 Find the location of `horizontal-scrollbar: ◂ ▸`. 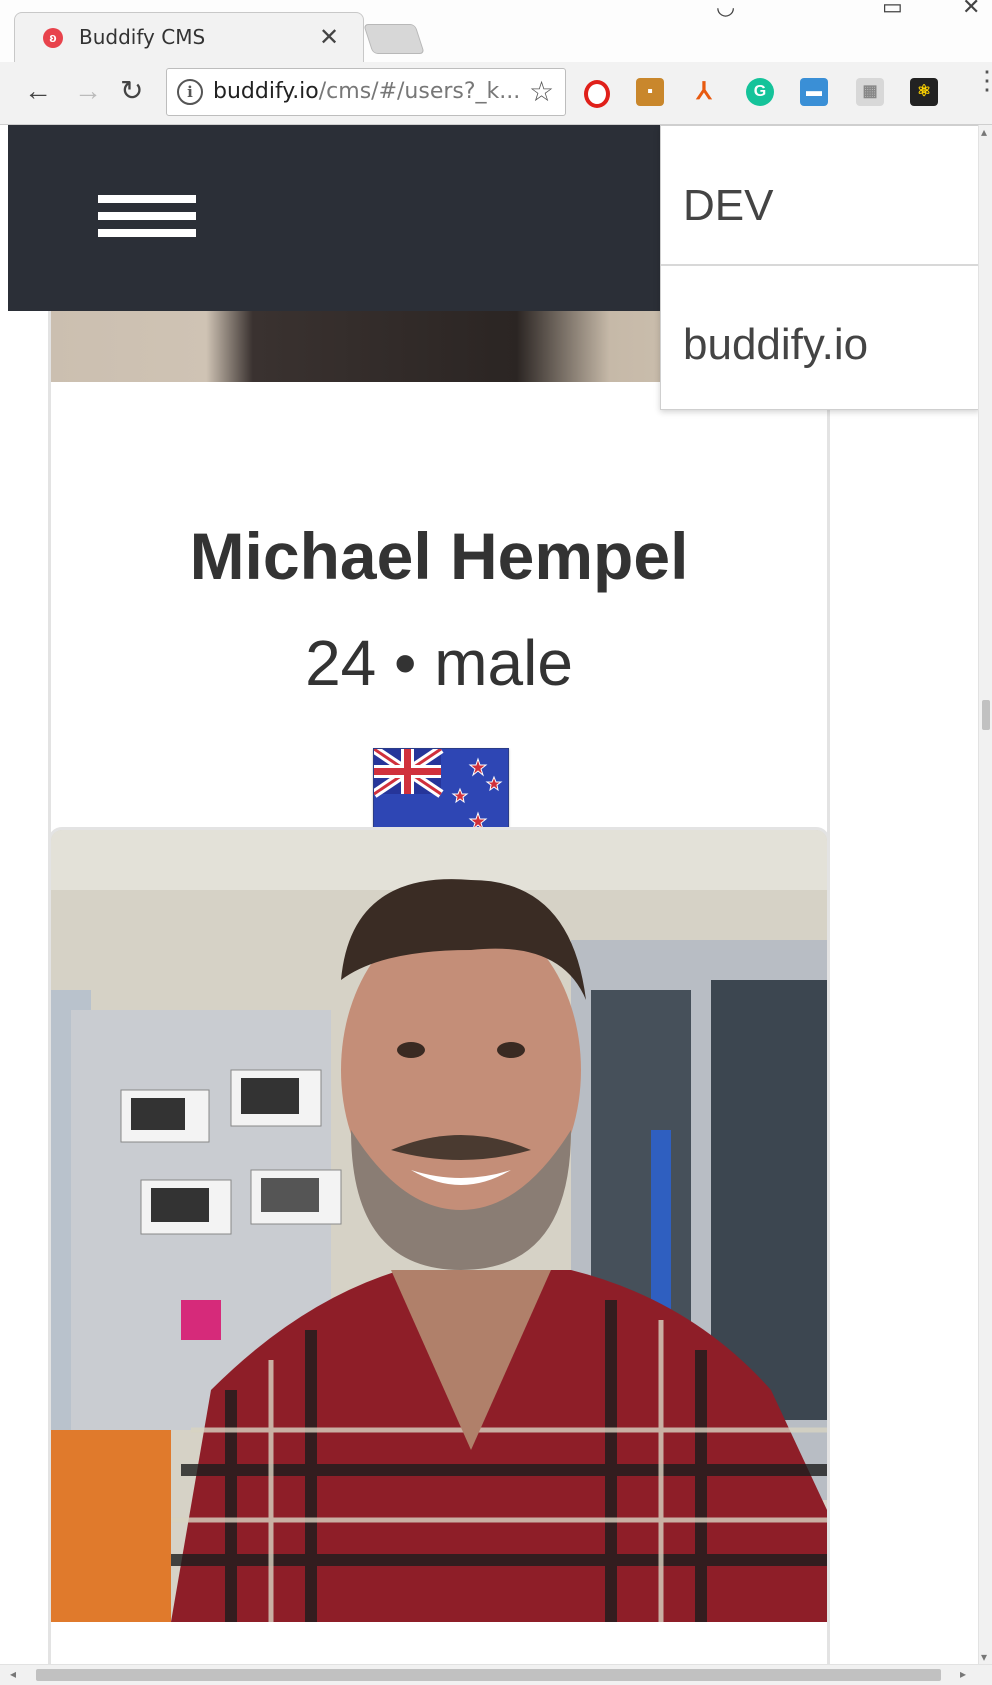

horizontal-scrollbar: ◂ ▸ is located at coordinates (496, 1674).